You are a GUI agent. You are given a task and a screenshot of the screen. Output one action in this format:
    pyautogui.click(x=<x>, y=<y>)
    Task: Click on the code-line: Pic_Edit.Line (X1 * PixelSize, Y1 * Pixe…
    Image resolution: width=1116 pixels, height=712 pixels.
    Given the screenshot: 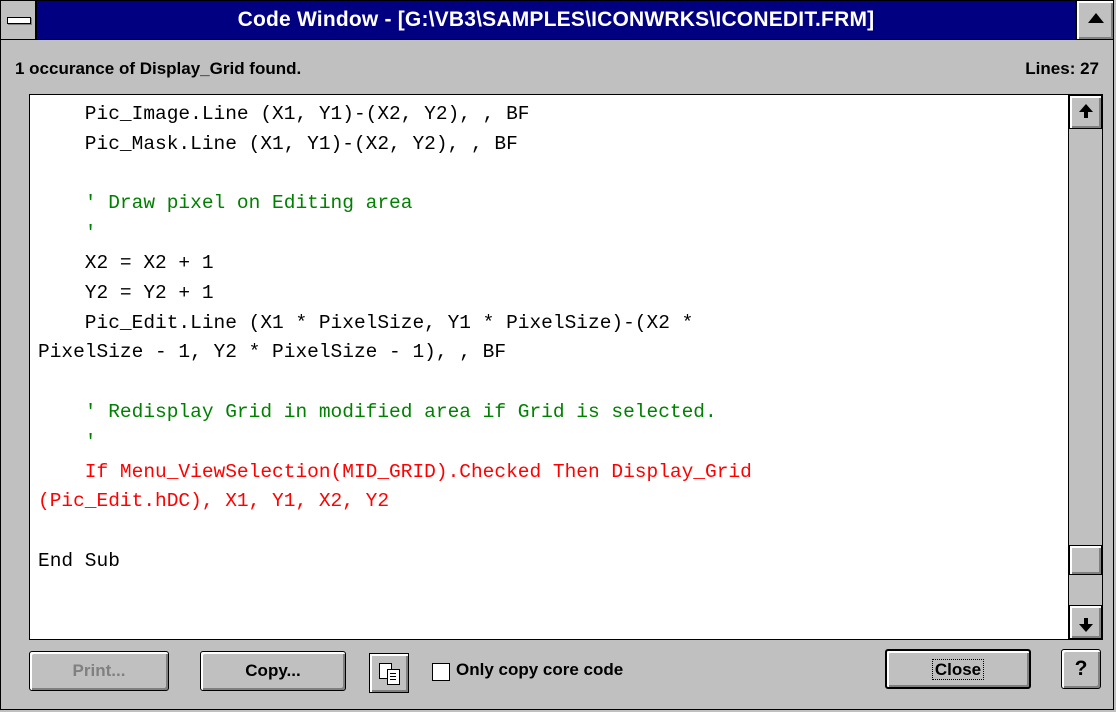 What is the action you would take?
    pyautogui.click(x=366, y=323)
    